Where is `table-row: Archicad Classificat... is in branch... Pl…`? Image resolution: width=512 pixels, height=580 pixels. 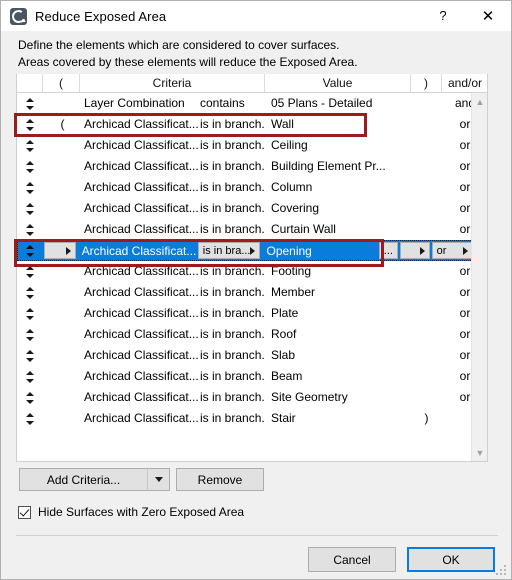 table-row: Archicad Classificat... is in branch... Pl… is located at coordinates (245, 313).